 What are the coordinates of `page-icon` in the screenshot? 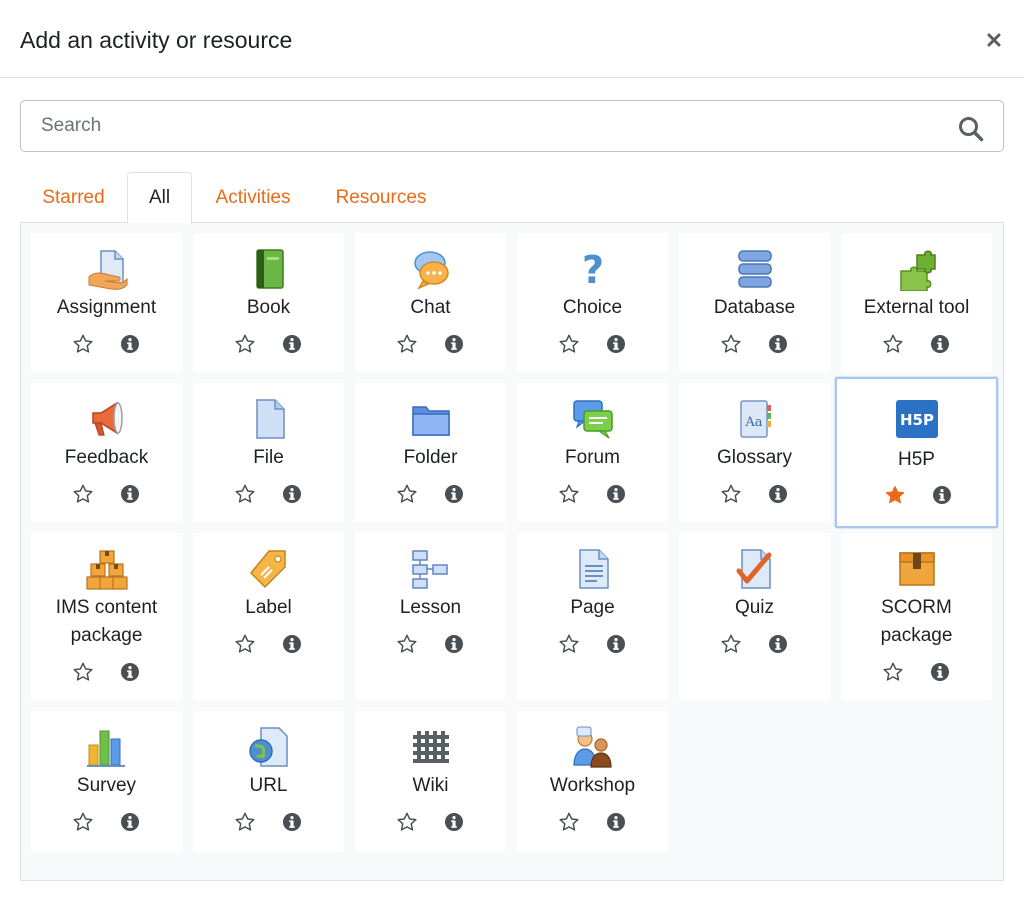 It's located at (593, 569).